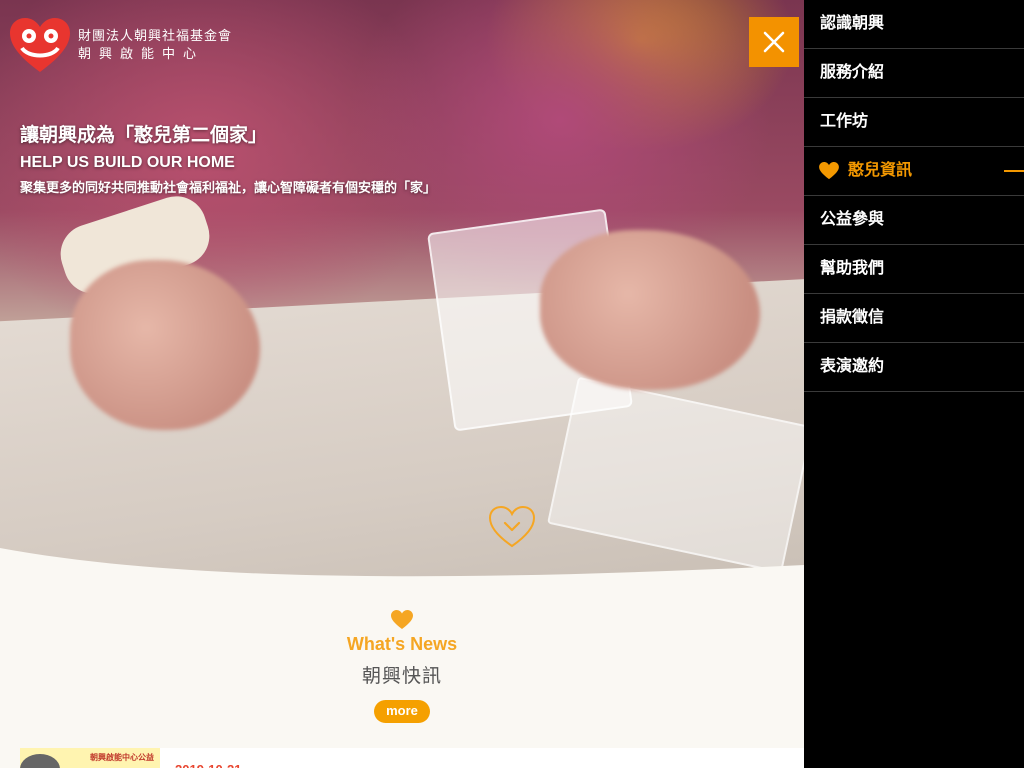 The image size is (1024, 768). What do you see at coordinates (127, 162) in the screenshot?
I see `hero-subtitle-en: HELP US BUILD OUR HOME` at bounding box center [127, 162].